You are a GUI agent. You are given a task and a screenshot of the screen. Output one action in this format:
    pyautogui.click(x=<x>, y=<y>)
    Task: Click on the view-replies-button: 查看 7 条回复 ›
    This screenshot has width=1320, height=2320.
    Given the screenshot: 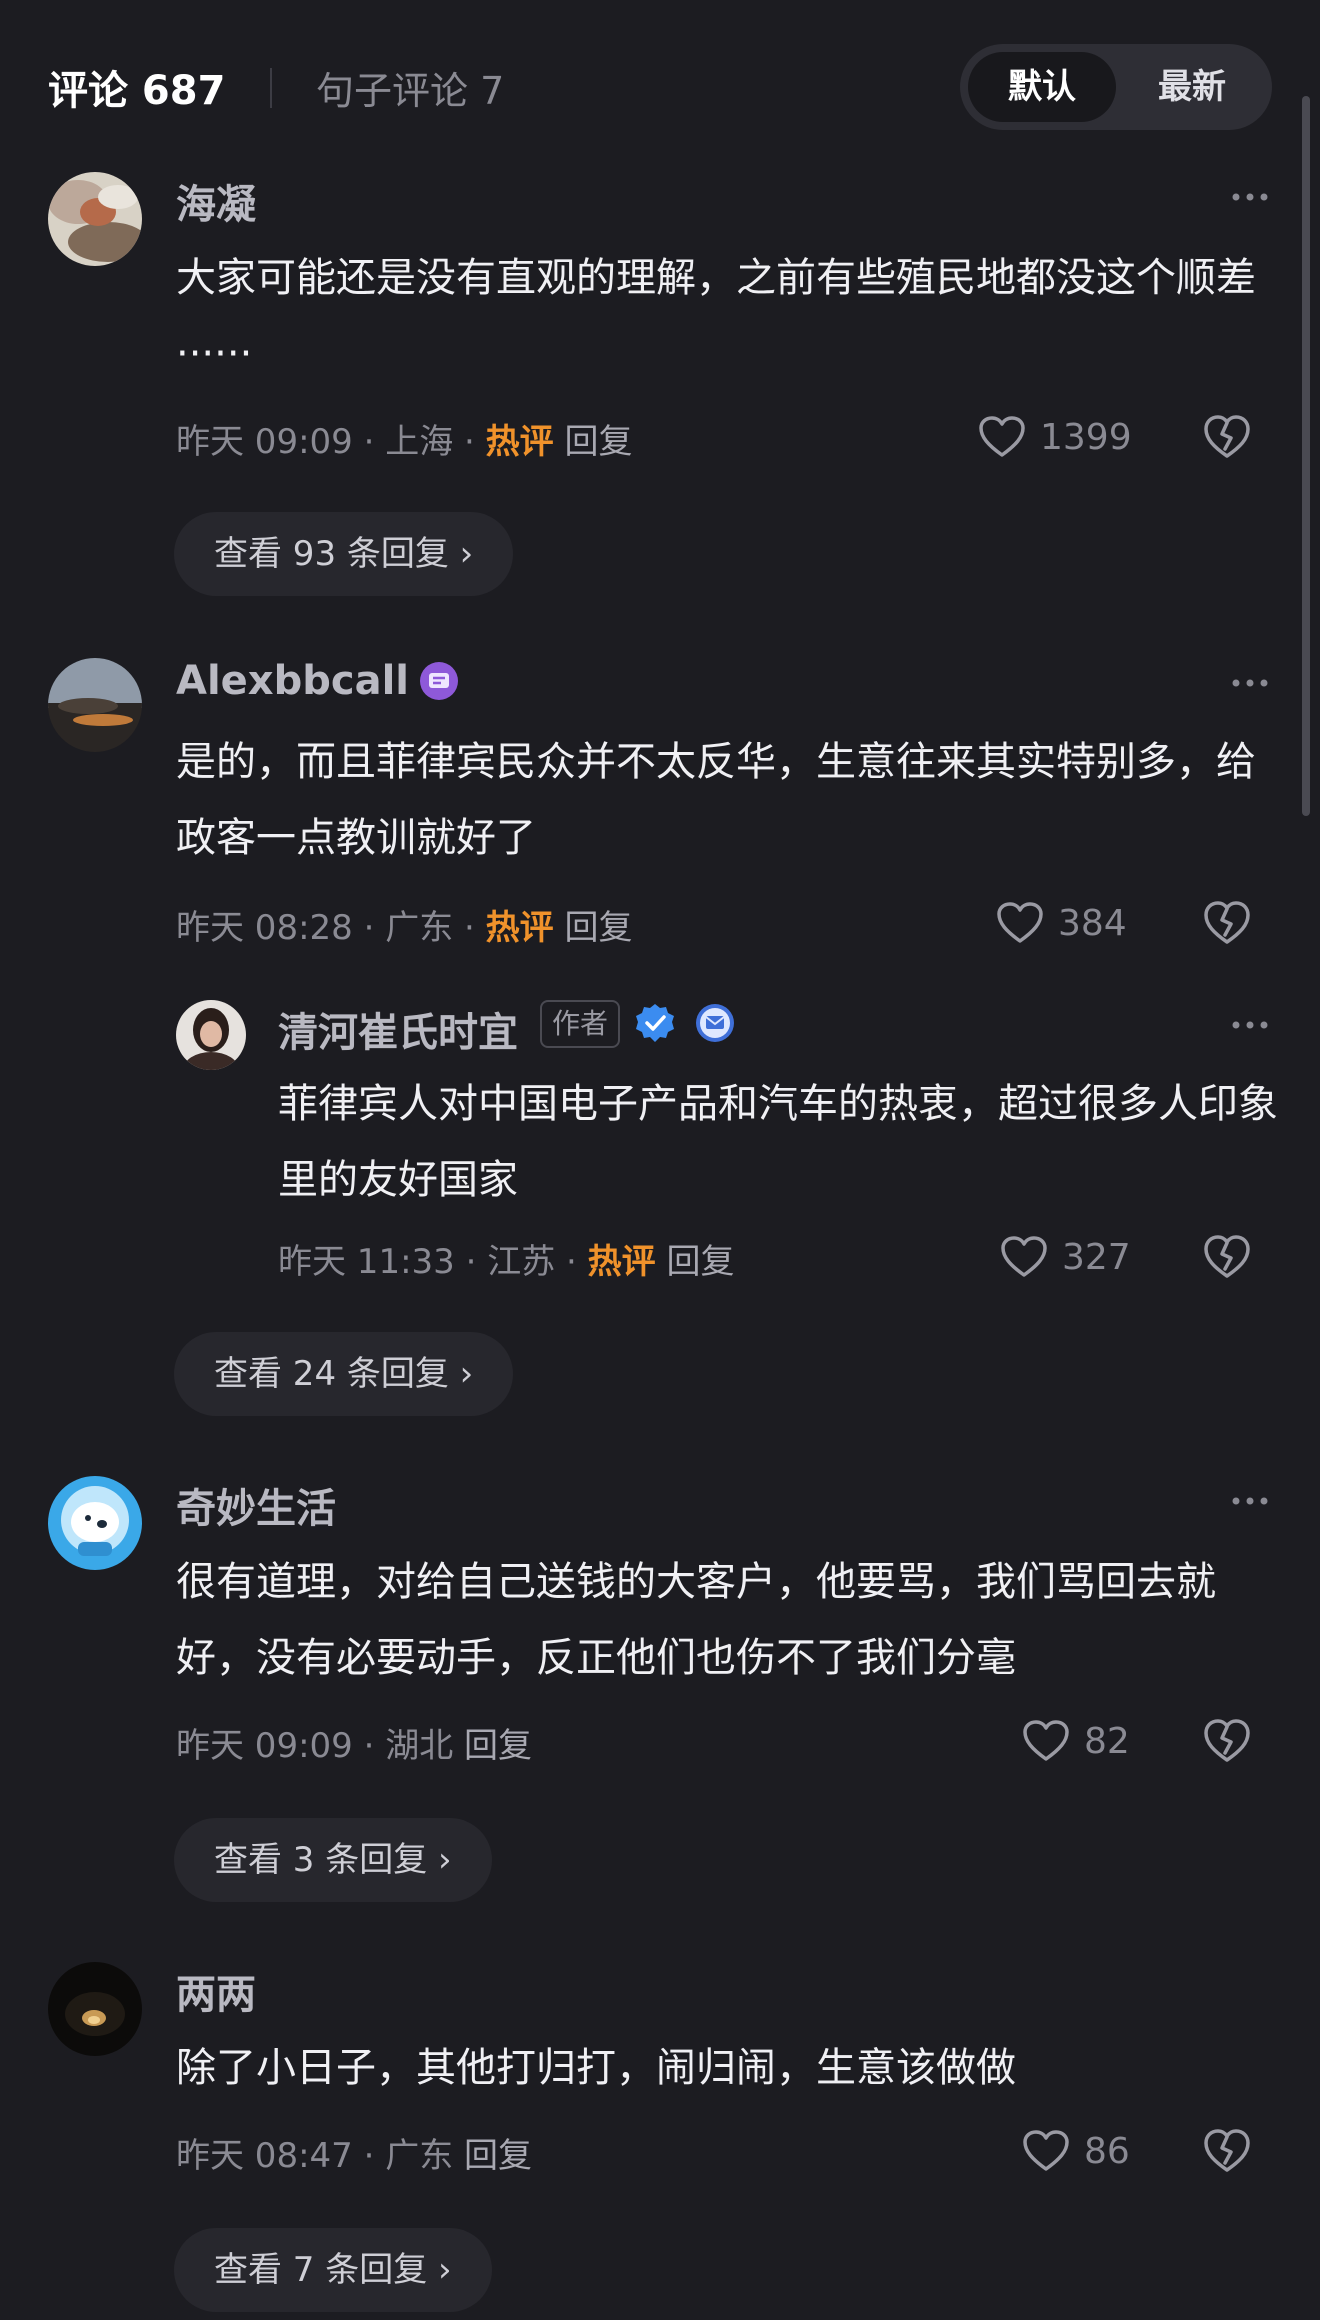 What is the action you would take?
    pyautogui.click(x=333, y=2270)
    